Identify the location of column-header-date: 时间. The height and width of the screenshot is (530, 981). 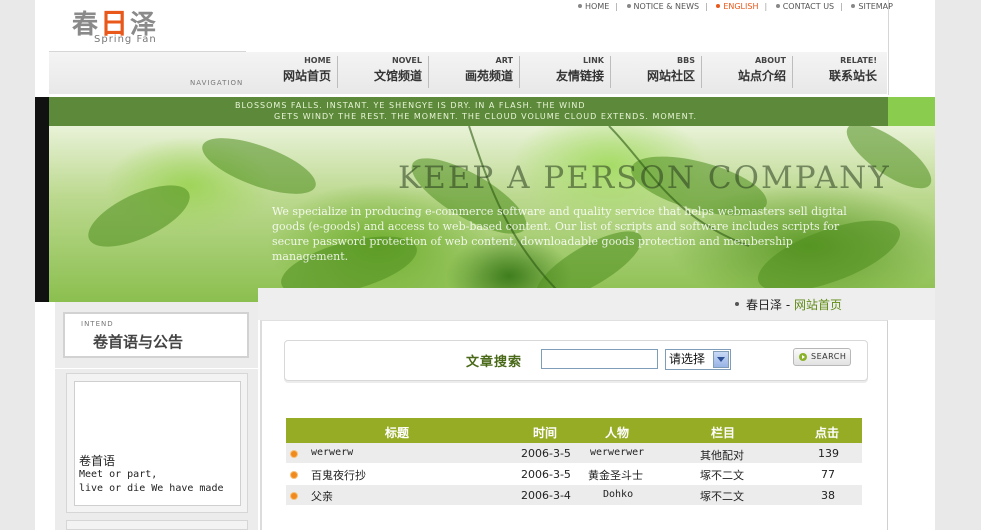
(545, 433).